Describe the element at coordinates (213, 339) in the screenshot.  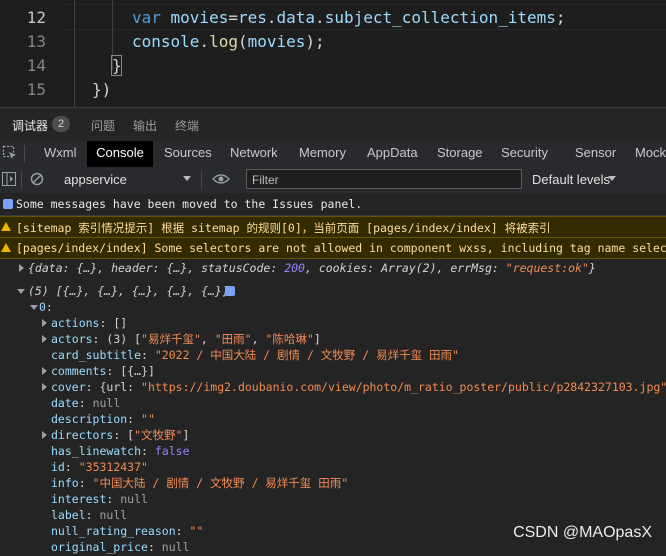
I see `property-value: (3) ["易烊千玺", "田雨", "陈哈琳"]` at that location.